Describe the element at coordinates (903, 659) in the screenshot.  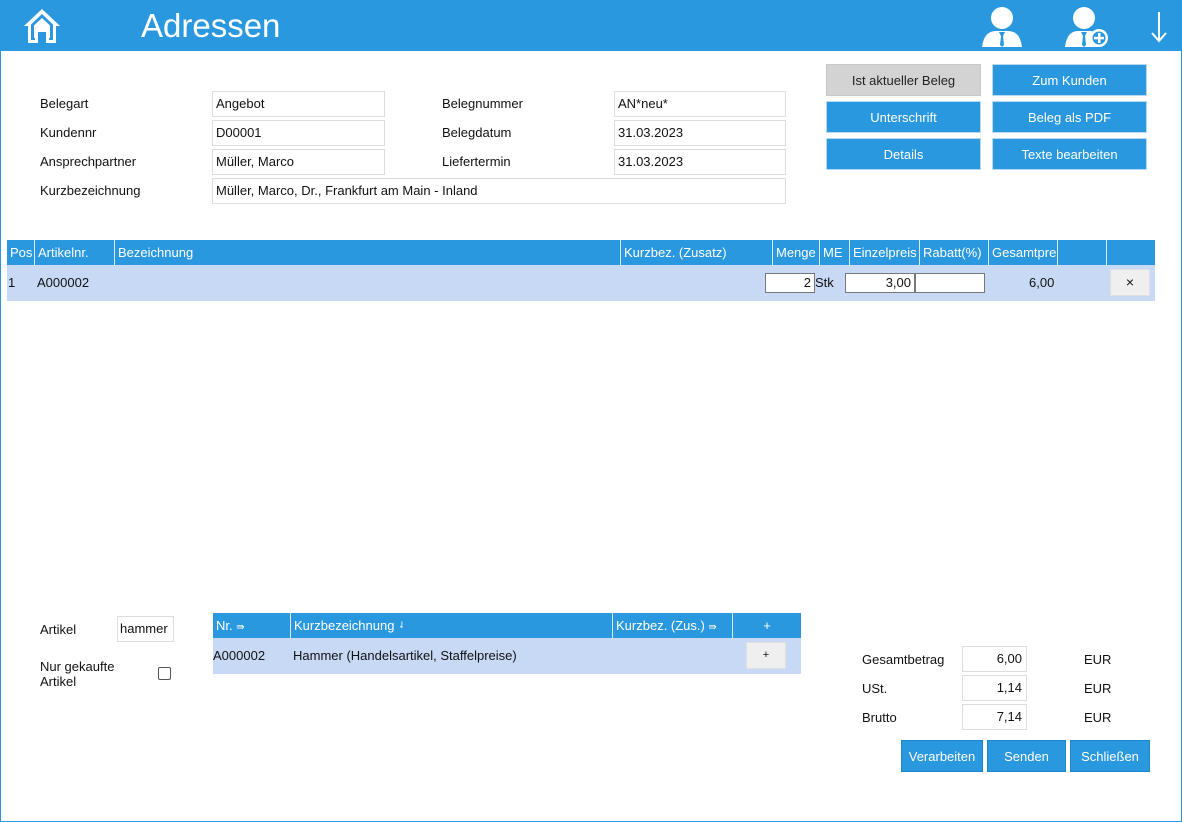
I see `net-label: Gesamtbetrag` at that location.